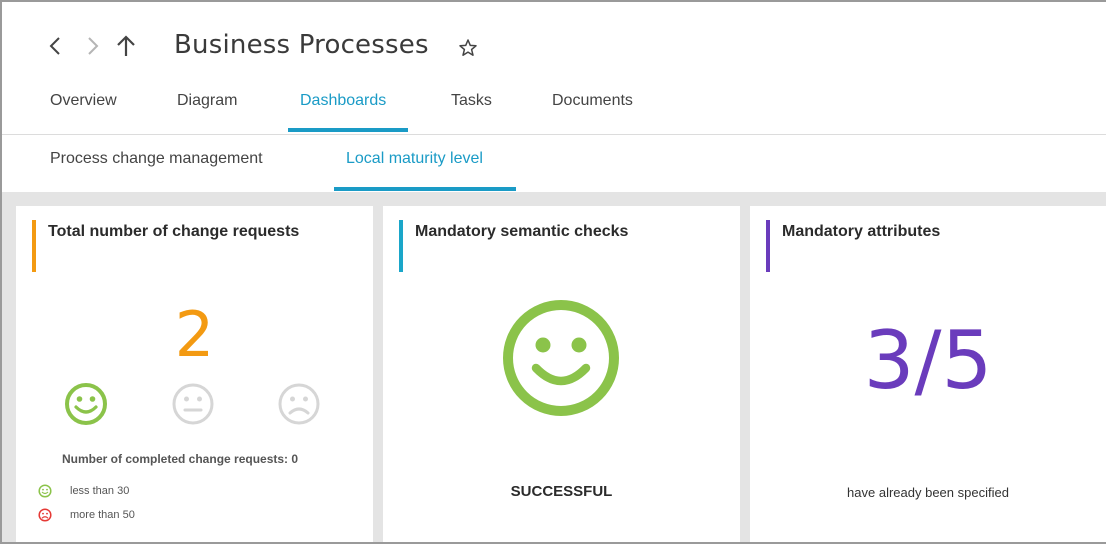  What do you see at coordinates (425, 189) in the screenshot?
I see `active-subtab-indicator` at bounding box center [425, 189].